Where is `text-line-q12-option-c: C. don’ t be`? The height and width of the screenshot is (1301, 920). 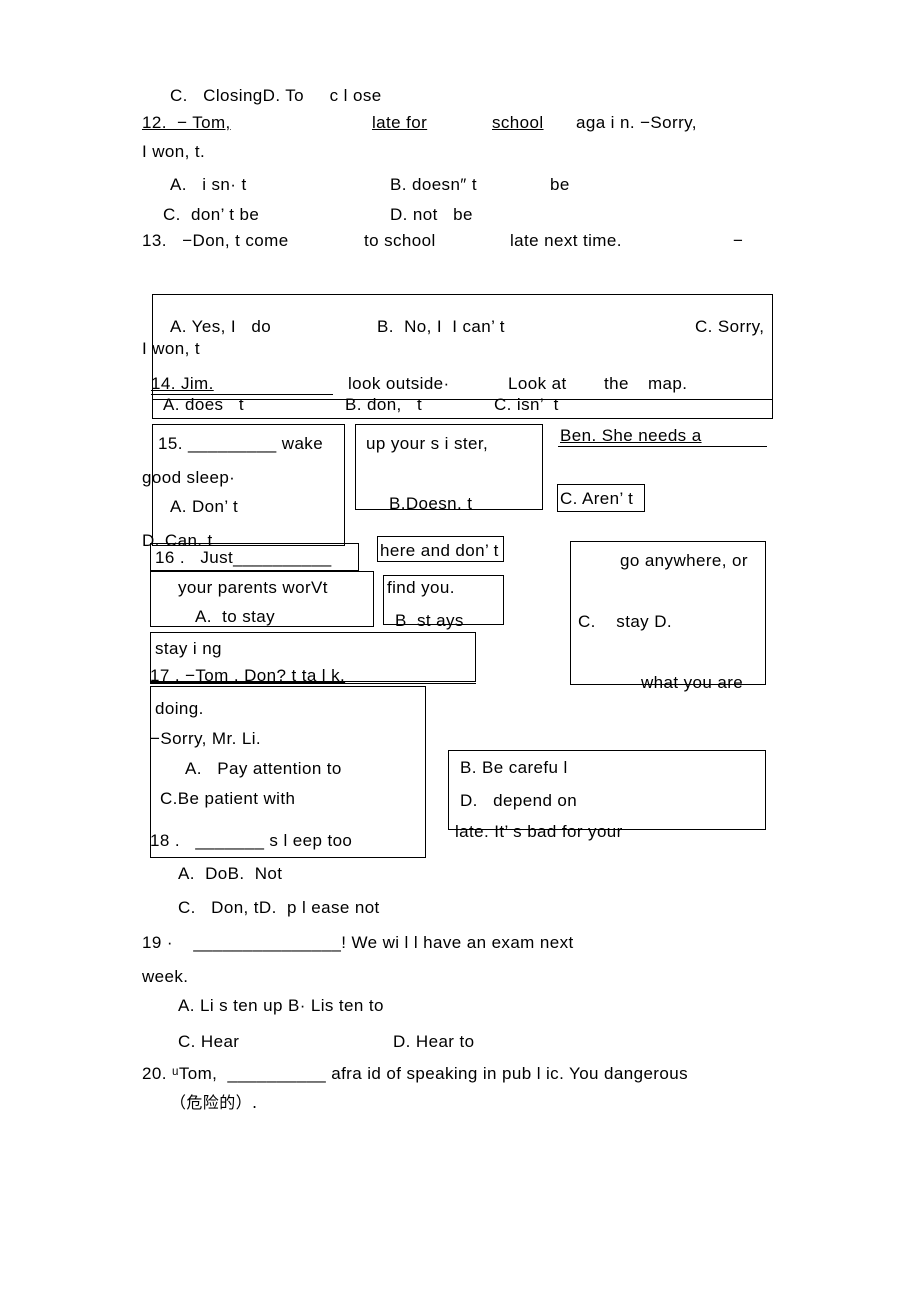
text-line-q12-option-c: C. don’ t be is located at coordinates (211, 214).